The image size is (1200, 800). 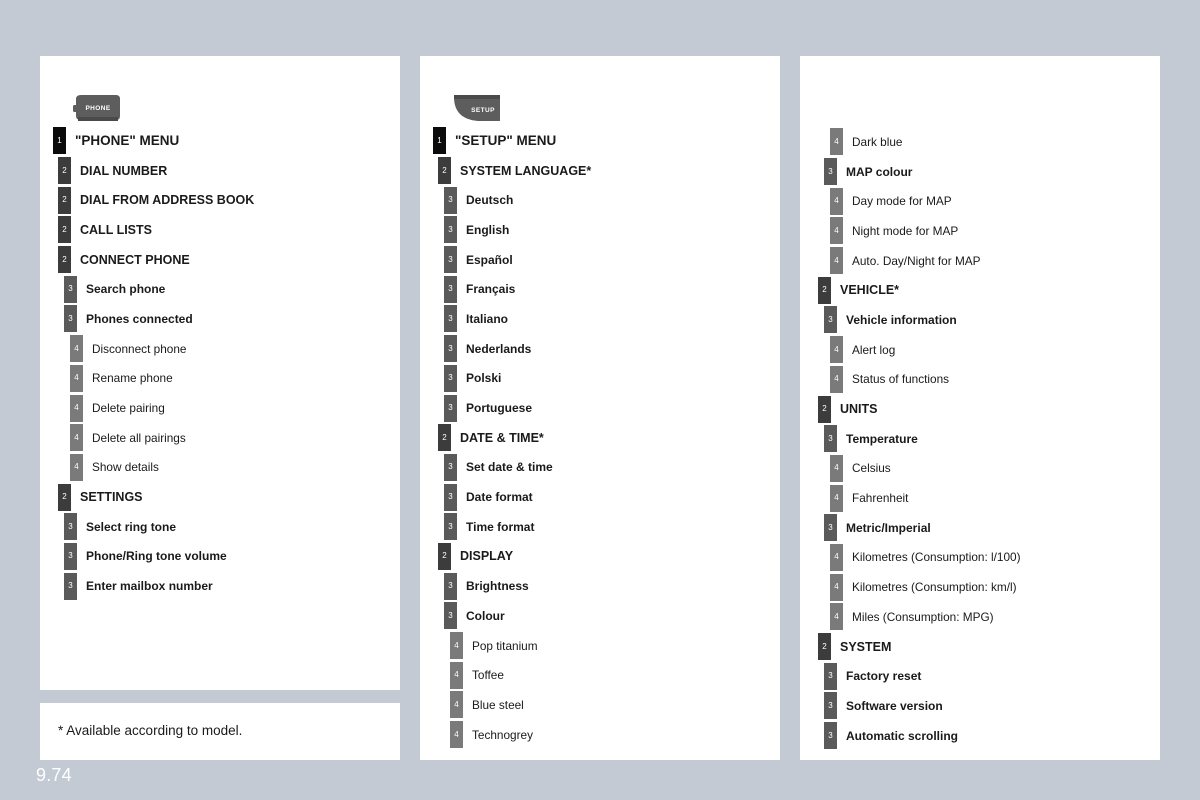 I want to click on menu-row-label: Phones connected, so click(x=139, y=318).